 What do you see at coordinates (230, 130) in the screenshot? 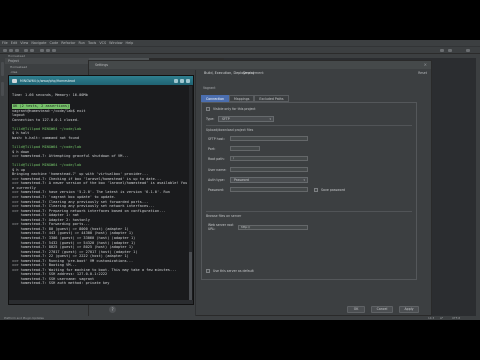
I see `upload-section-title: Upload/download project files` at bounding box center [230, 130].